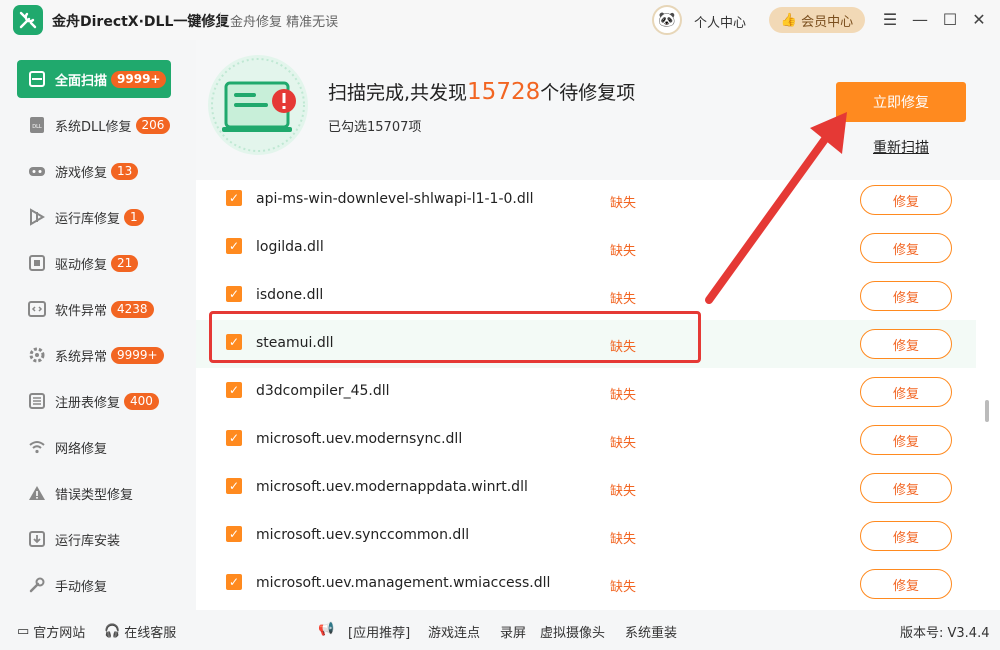  What do you see at coordinates (403, 583) in the screenshot?
I see `file-name: microsoft.uev.management.wmiaccess.dll` at bounding box center [403, 583].